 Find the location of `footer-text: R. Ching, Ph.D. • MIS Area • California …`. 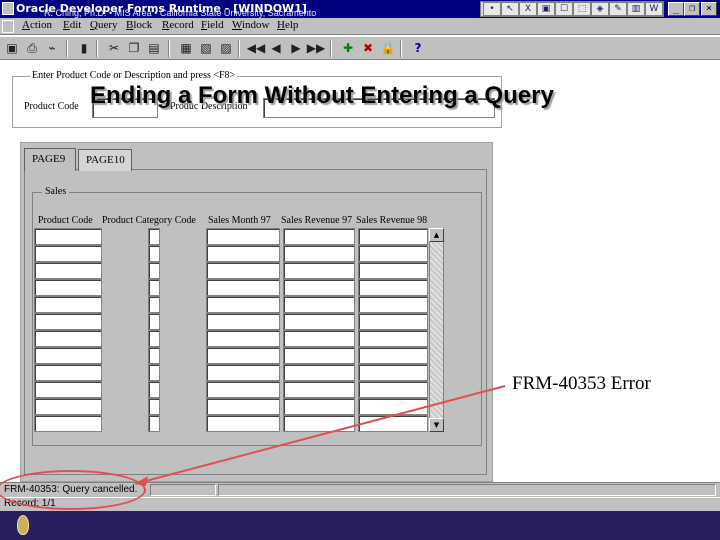

footer-text: R. Ching, Ph.D. • MIS Area • California … is located at coordinates (180, 13).